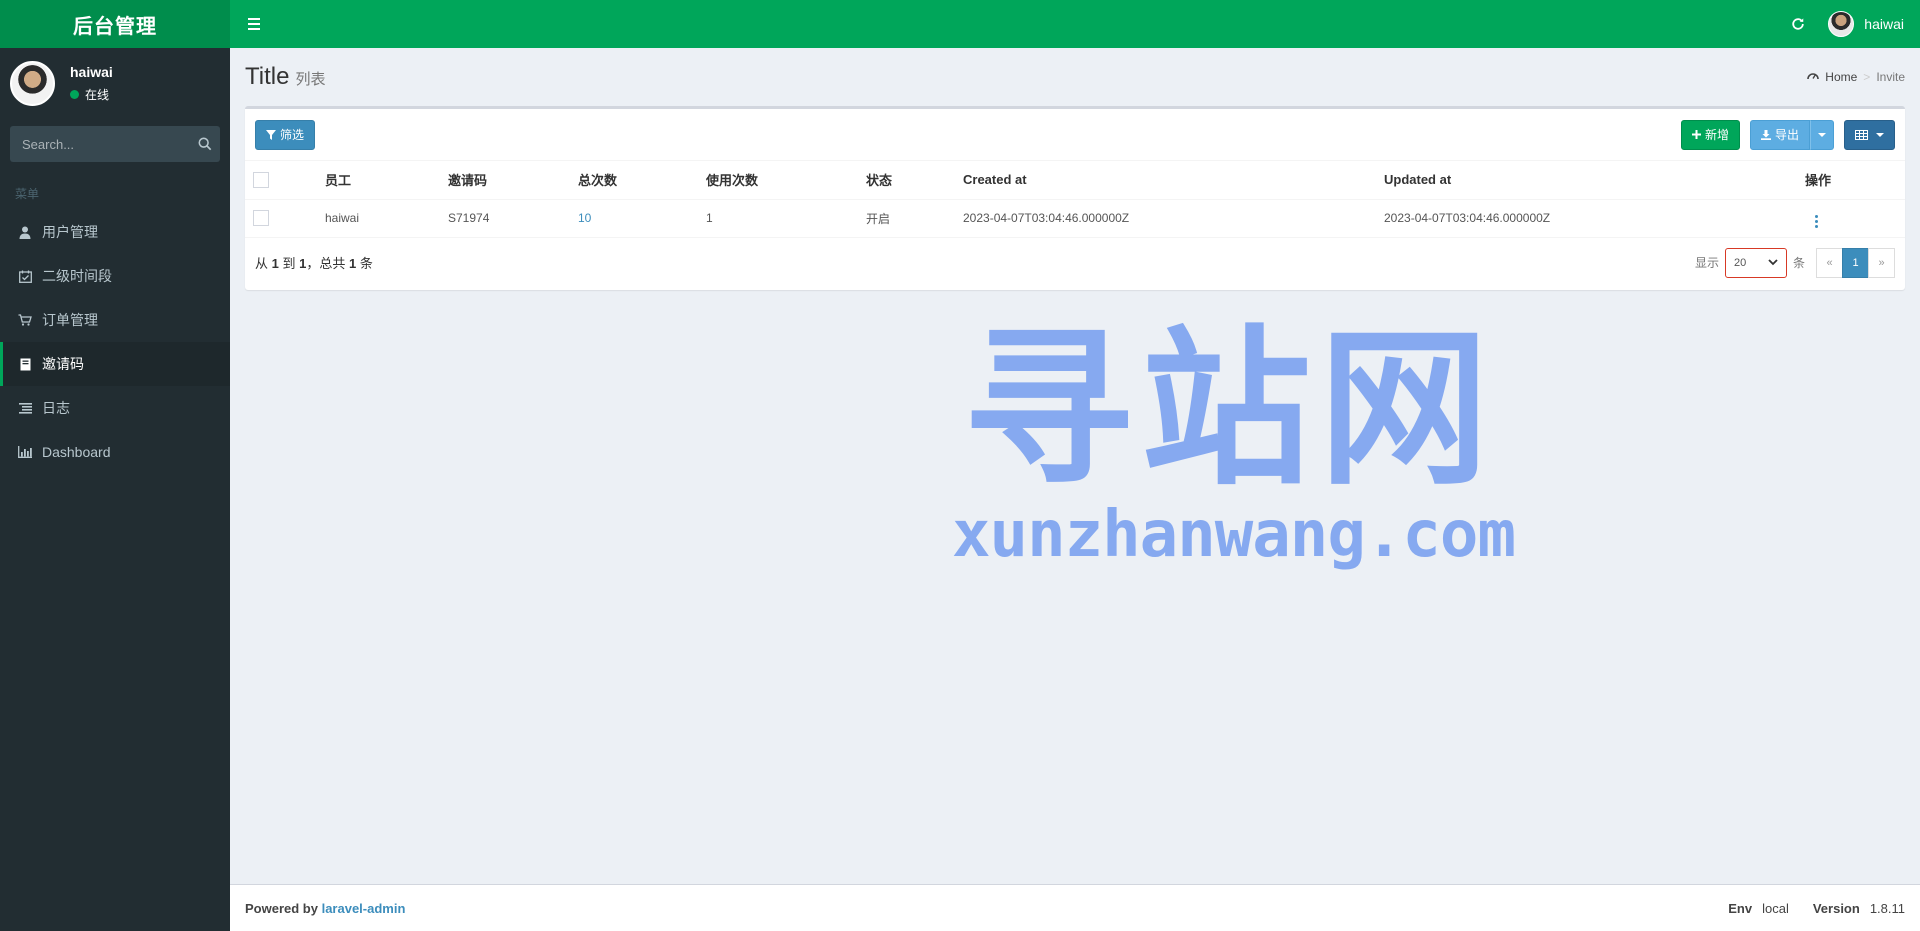  Describe the element at coordinates (254, 24) in the screenshot. I see `sidebar-toggle-icon` at that location.